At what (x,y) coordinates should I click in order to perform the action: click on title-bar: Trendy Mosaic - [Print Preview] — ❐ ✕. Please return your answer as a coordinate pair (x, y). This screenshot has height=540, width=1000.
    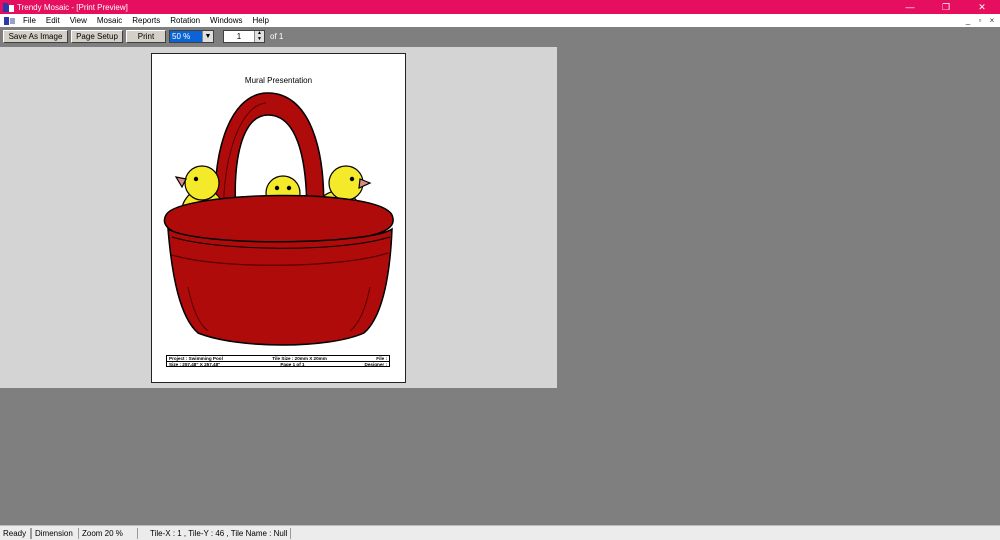
    Looking at the image, I should click on (500, 7).